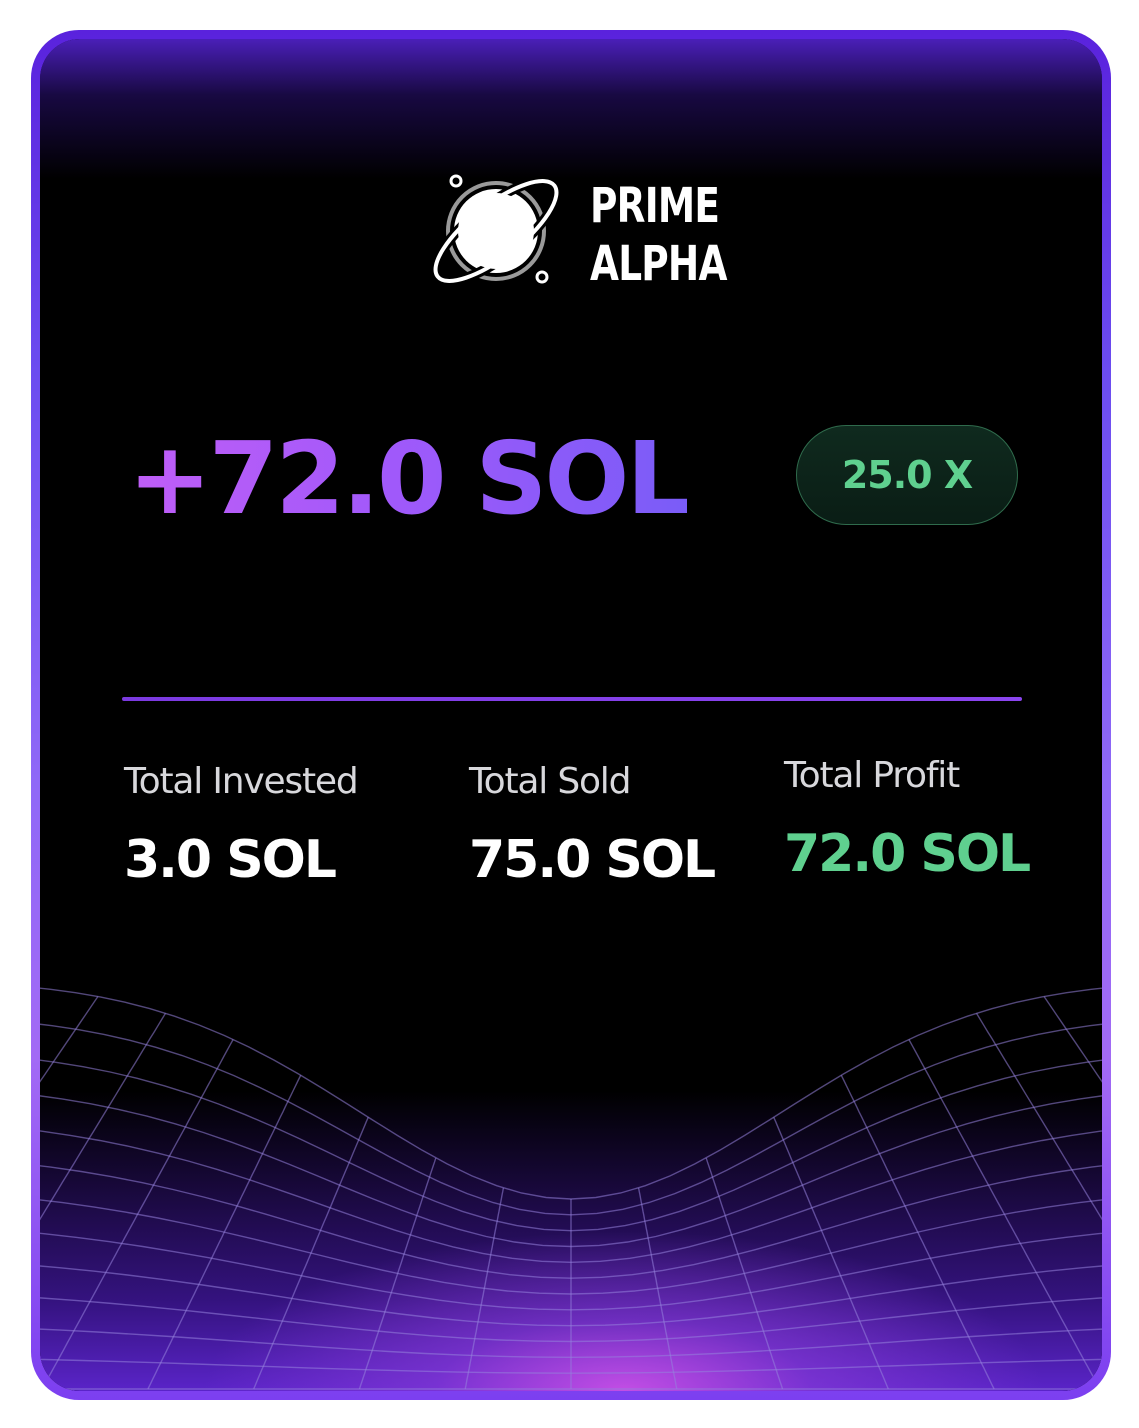 This screenshot has height=1428, width=1139. I want to click on brand-logo: PRIME ALPHA, so click(586, 230).